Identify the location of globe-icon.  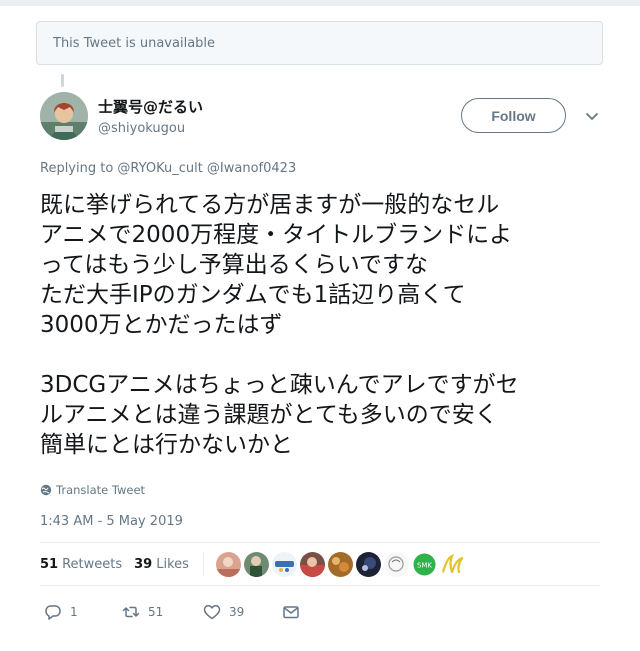
(46, 490).